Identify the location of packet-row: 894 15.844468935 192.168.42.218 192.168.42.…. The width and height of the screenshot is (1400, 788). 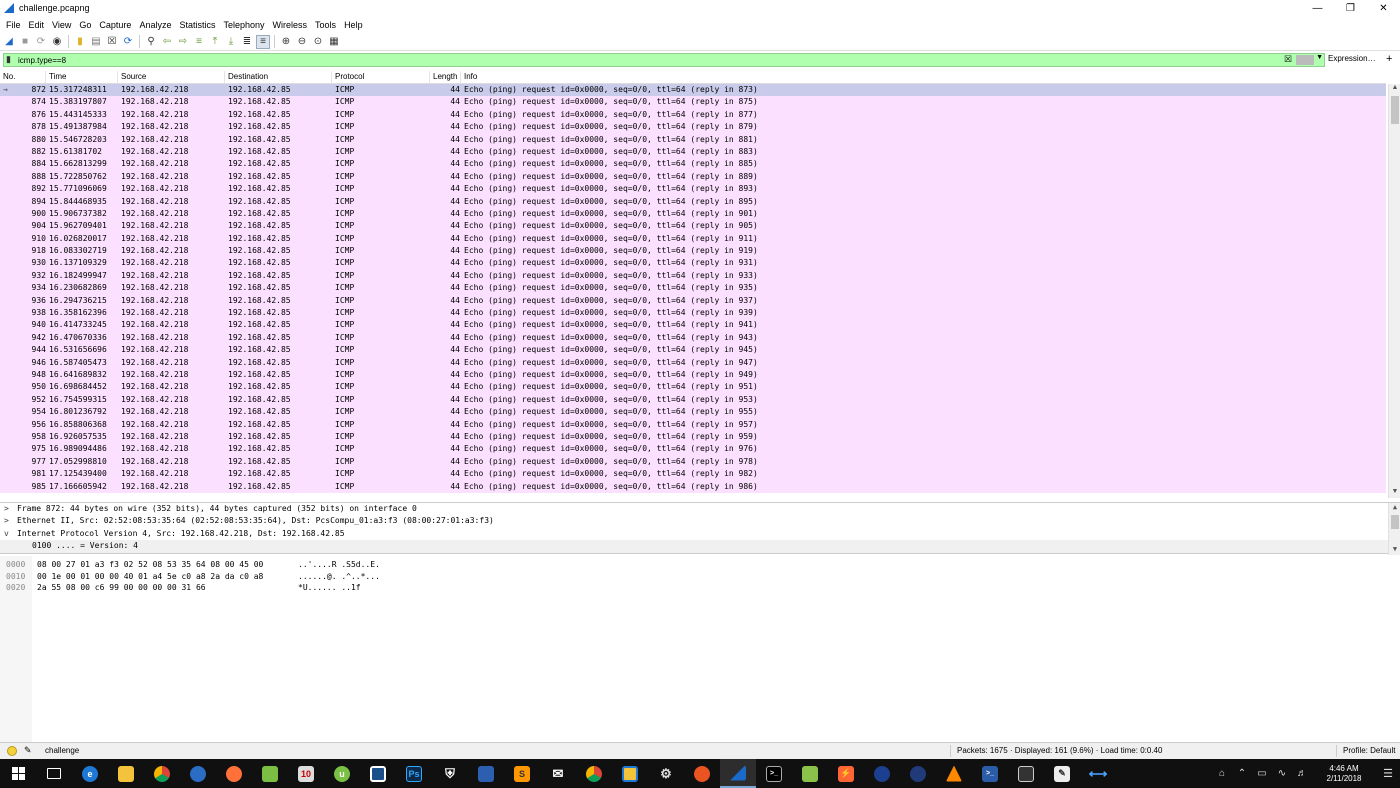
(693, 201).